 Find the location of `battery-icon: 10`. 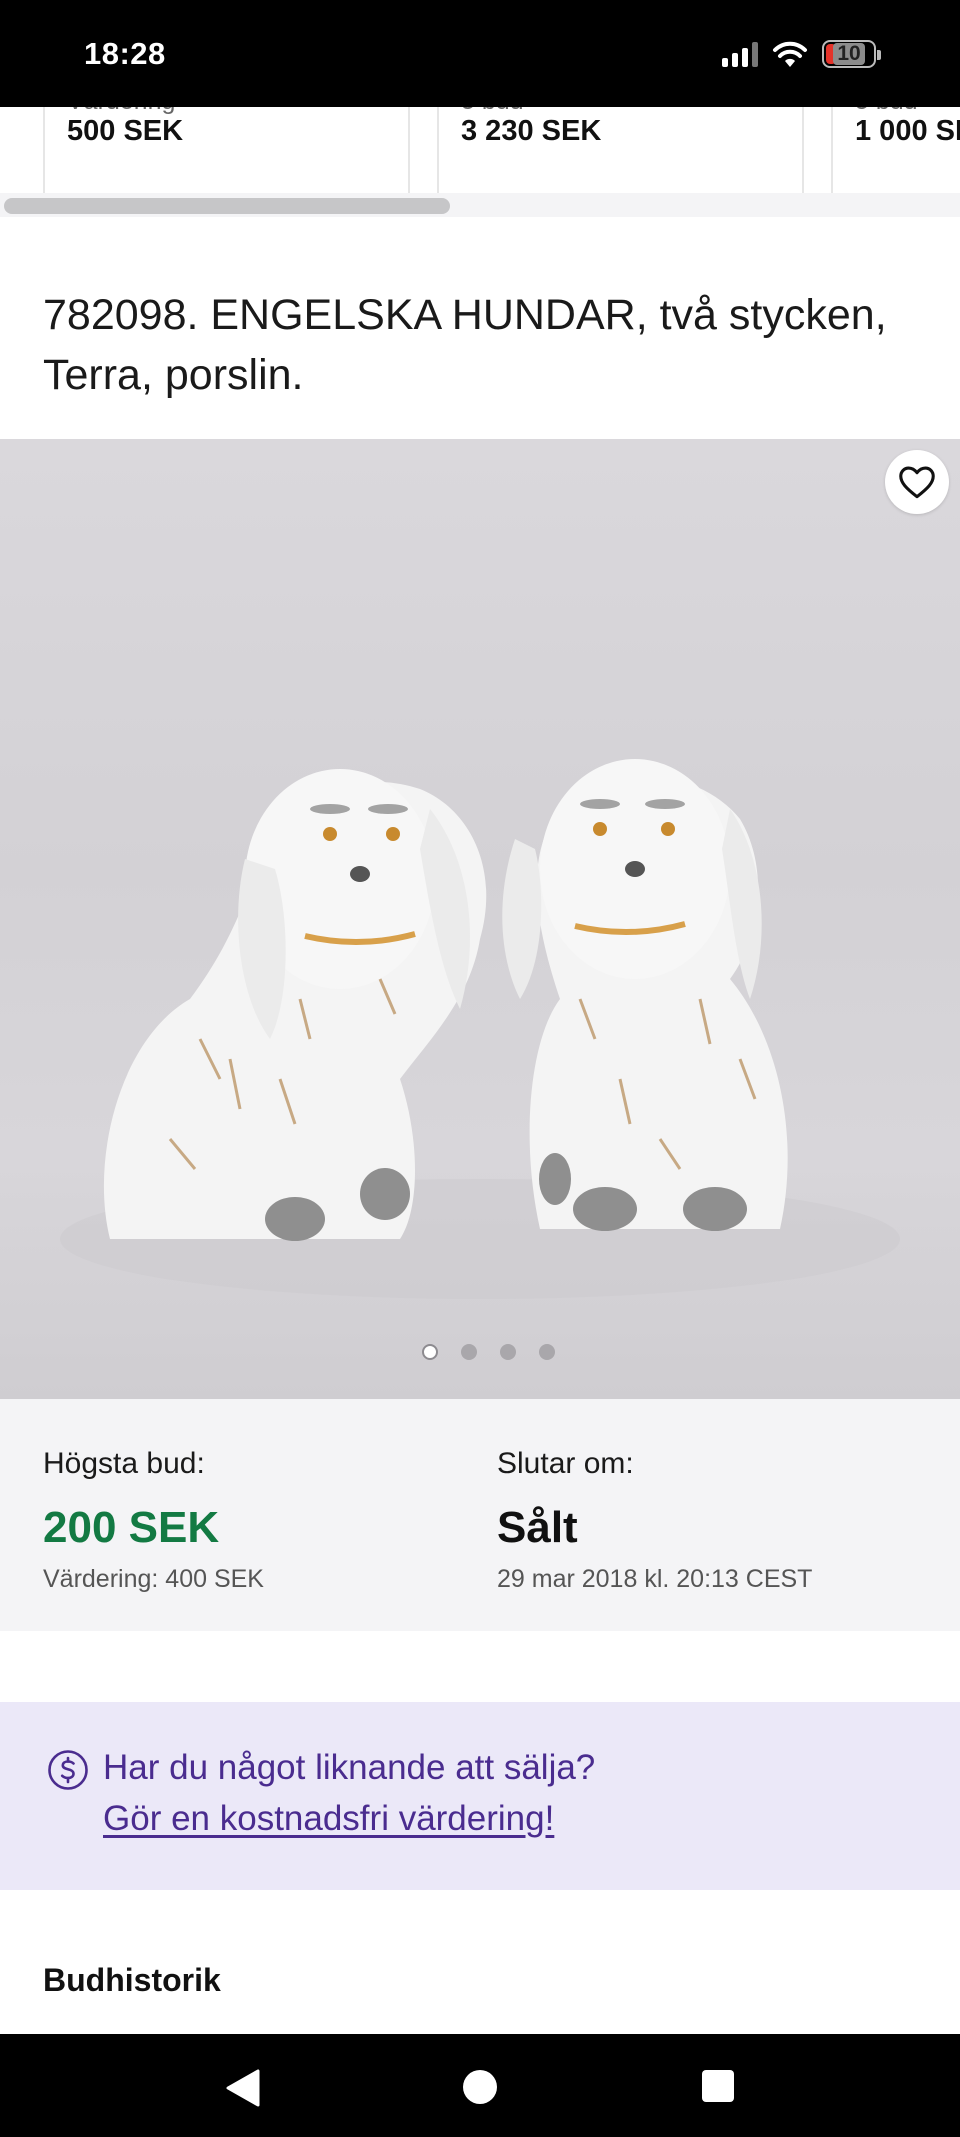

battery-icon: 10 is located at coordinates (851, 54).